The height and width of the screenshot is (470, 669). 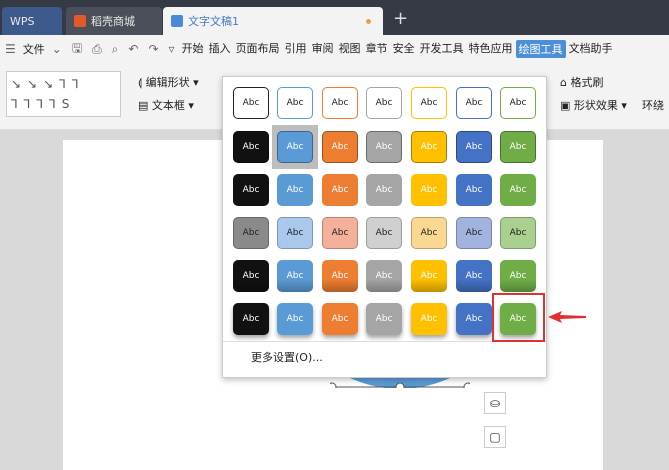 What do you see at coordinates (251, 319) in the screenshot?
I see `style-preset-5-0: Abc` at bounding box center [251, 319].